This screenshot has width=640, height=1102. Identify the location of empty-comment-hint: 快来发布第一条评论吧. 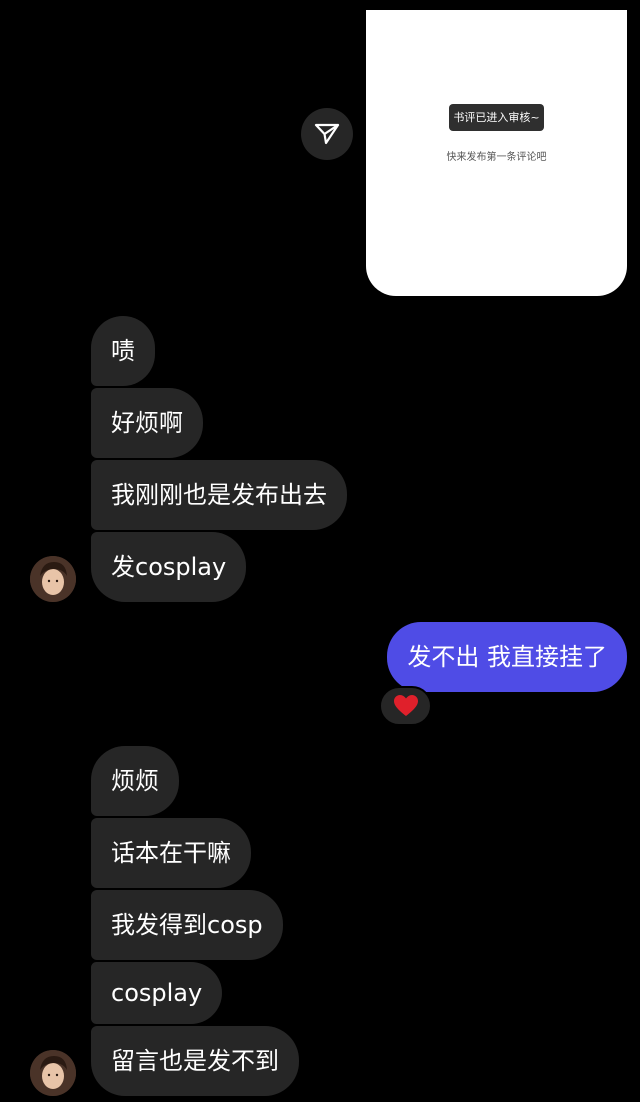
(496, 157).